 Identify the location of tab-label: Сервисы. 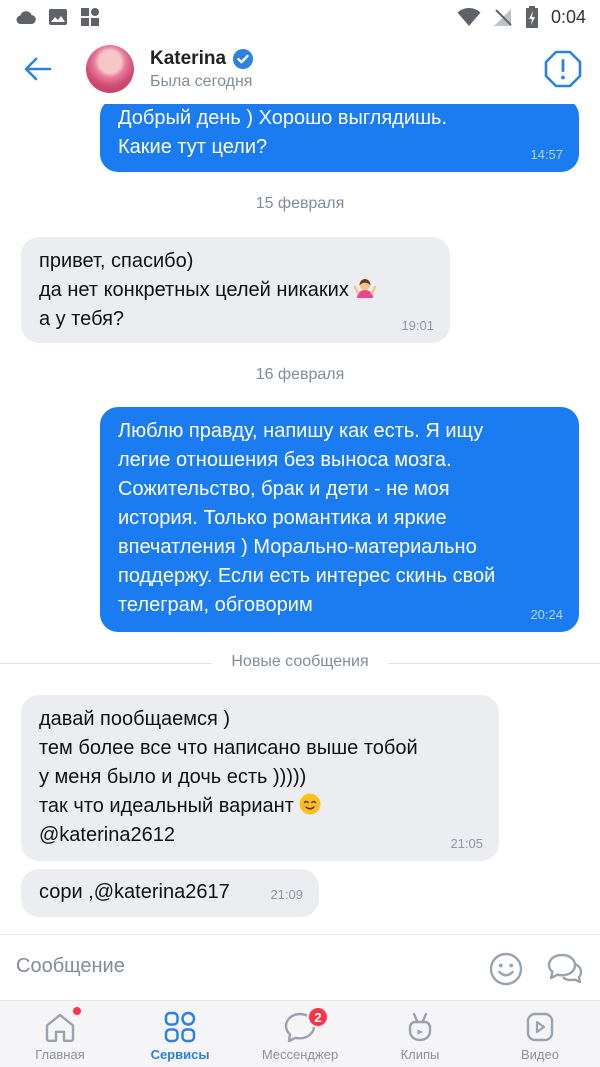
(180, 1054).